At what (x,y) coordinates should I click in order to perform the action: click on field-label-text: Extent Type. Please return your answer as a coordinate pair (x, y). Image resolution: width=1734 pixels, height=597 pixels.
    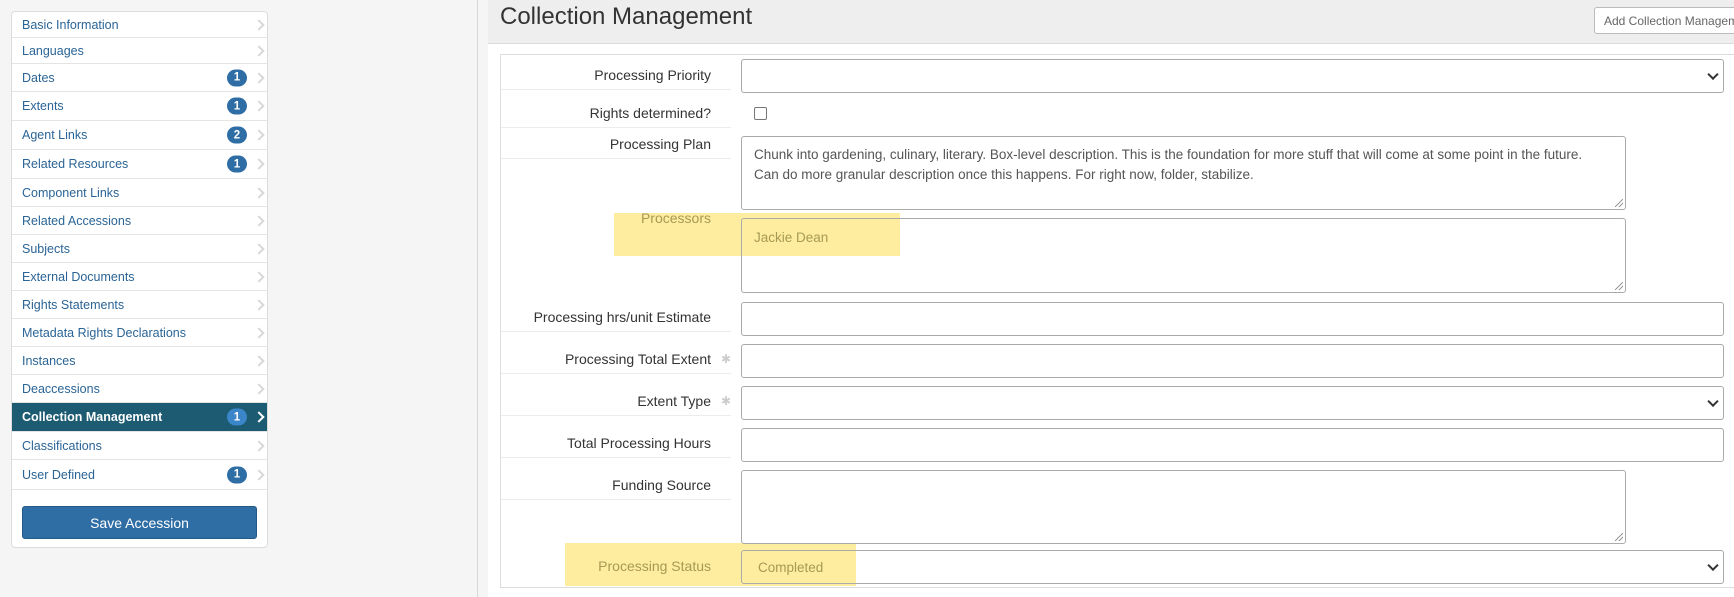
    Looking at the image, I should click on (674, 401).